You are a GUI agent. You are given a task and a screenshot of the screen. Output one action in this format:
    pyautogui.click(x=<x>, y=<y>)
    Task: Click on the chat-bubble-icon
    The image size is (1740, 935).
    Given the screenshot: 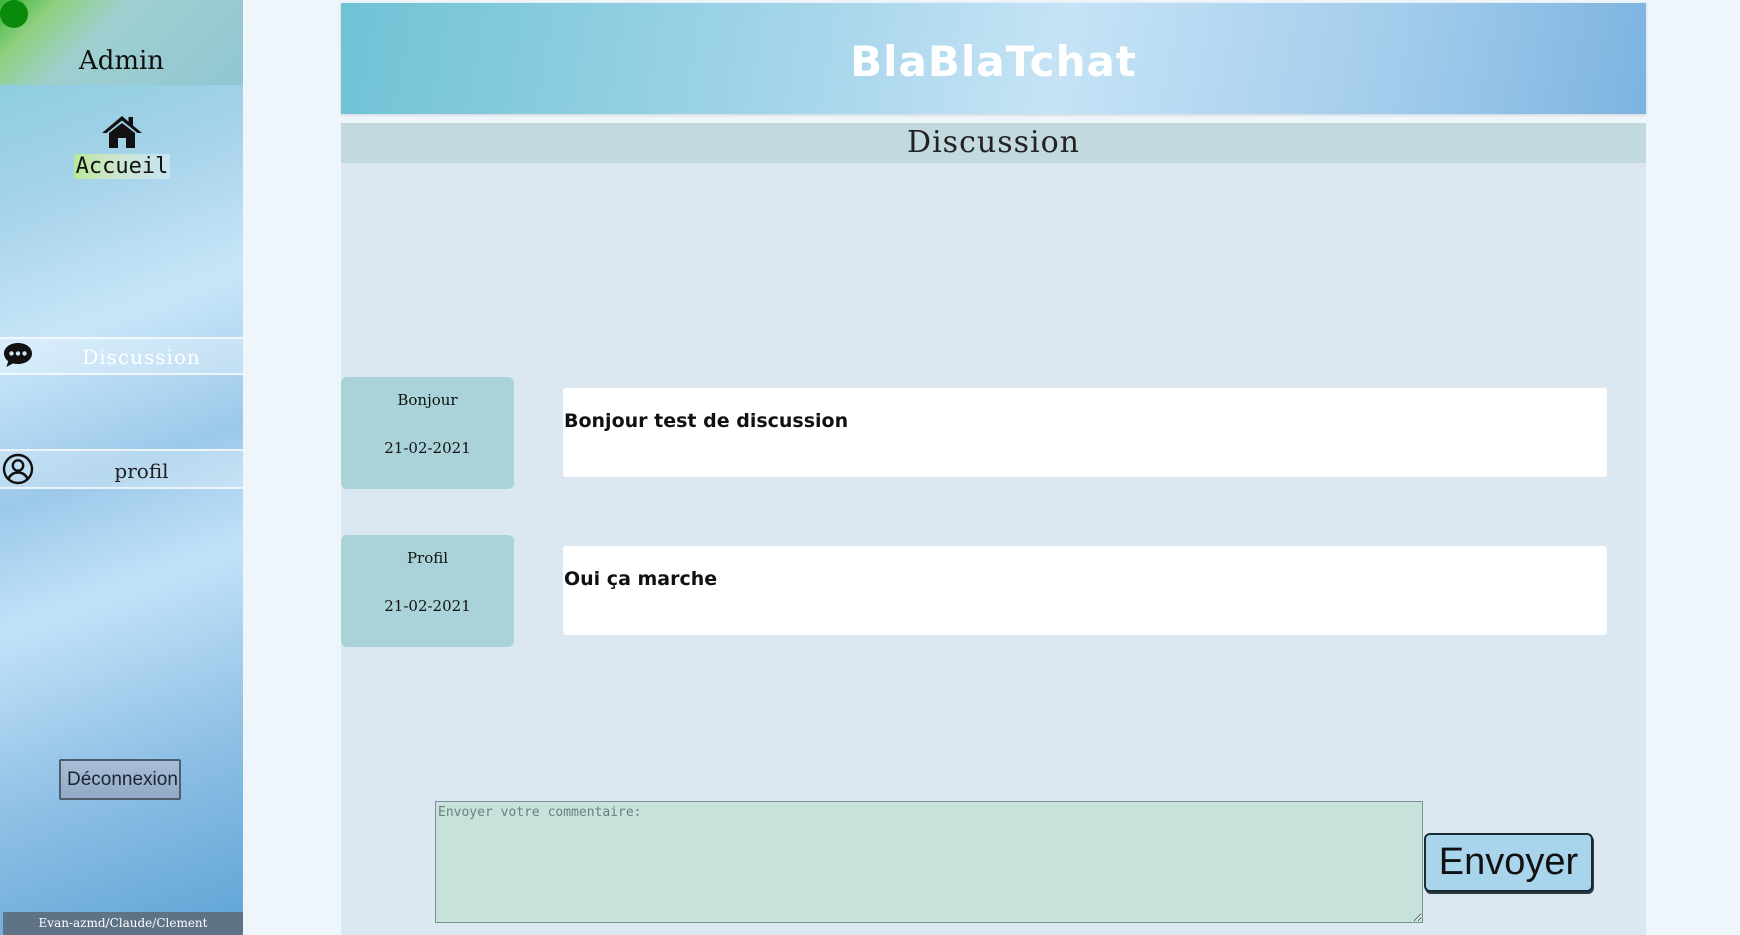 What is the action you would take?
    pyautogui.click(x=18, y=355)
    